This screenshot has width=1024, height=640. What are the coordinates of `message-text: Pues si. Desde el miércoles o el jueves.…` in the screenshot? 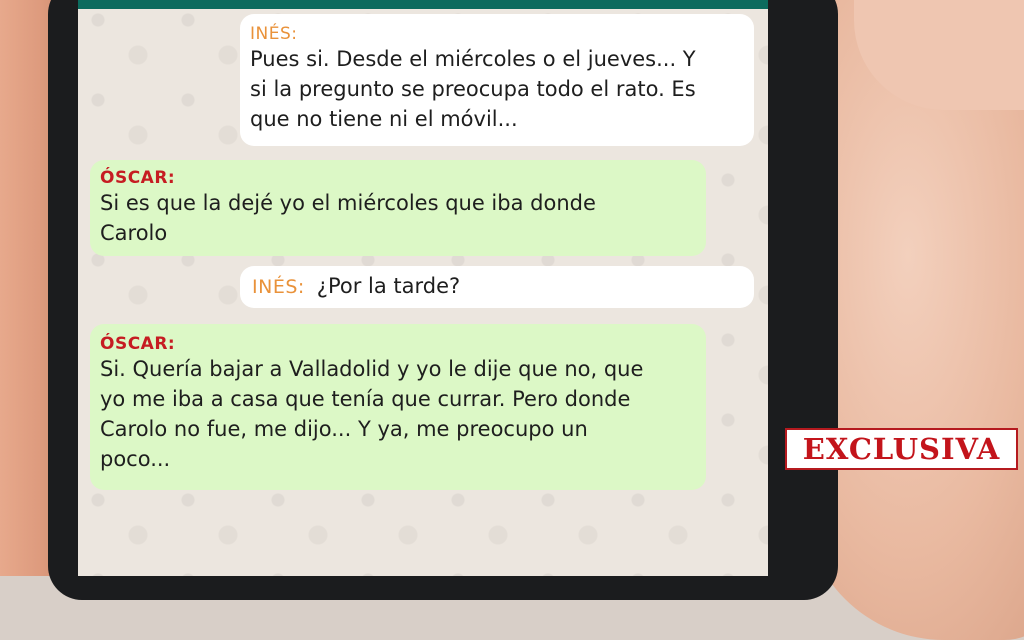 It's located at (473, 89).